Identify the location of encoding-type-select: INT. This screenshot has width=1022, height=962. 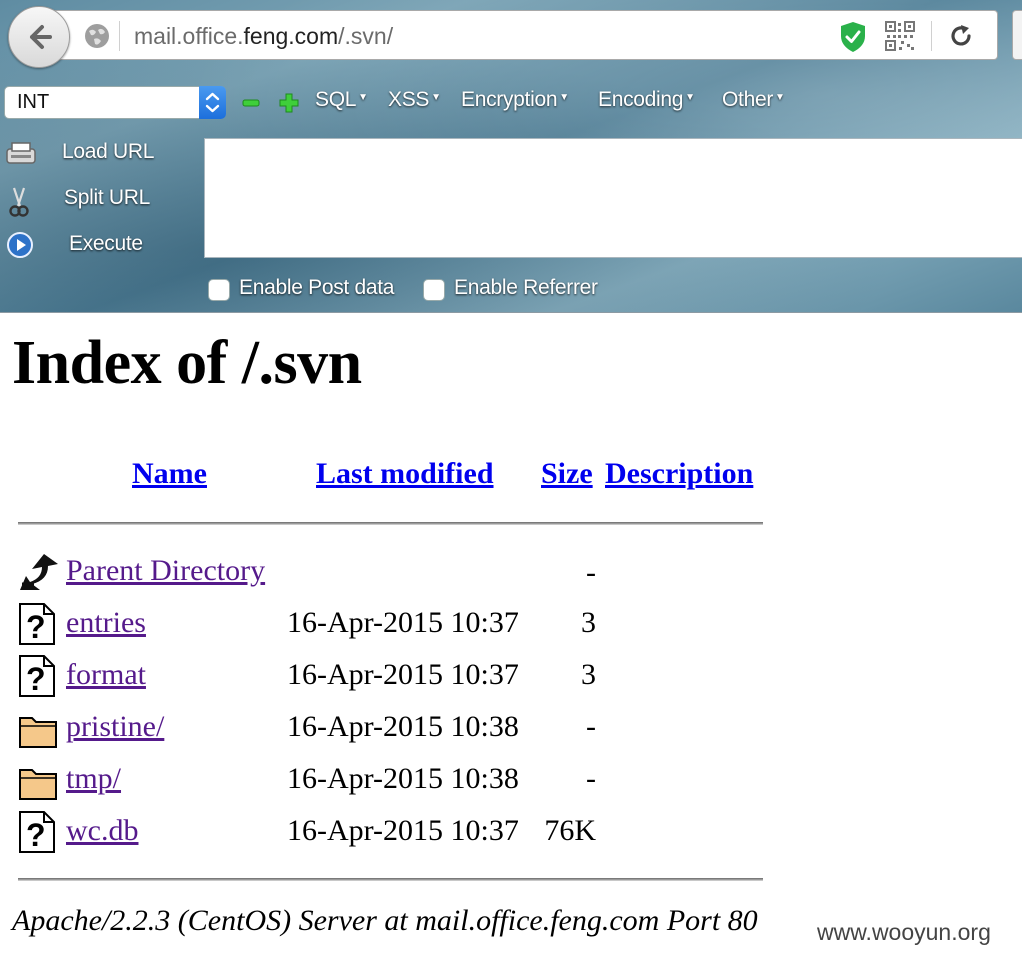
(115, 102).